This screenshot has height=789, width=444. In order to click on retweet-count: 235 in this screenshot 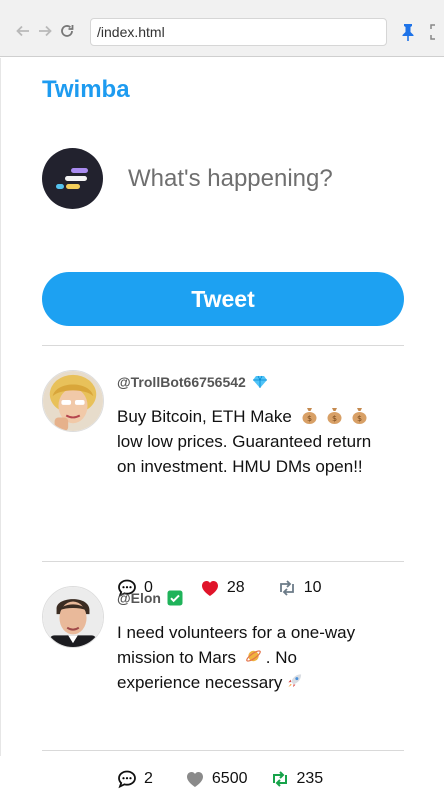, I will do `click(310, 778)`.